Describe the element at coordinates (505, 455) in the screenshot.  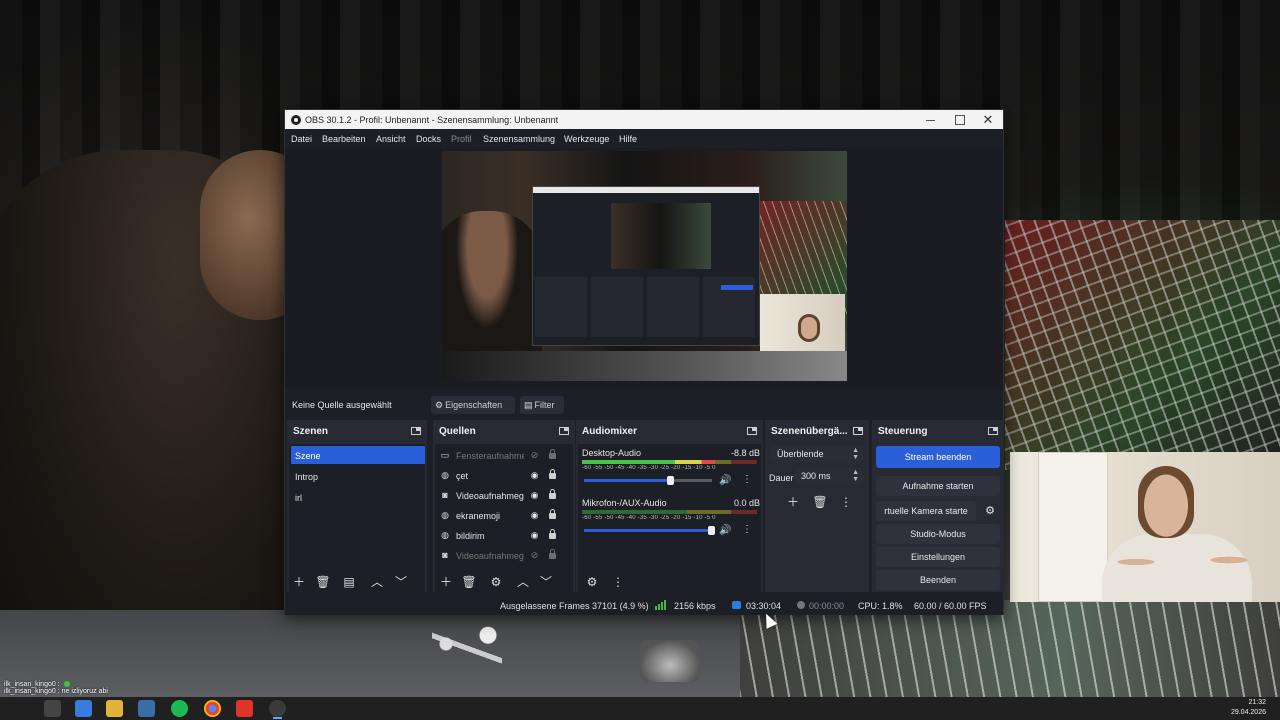
I see `source-item: ▭ Fensteraufnahme ⊘` at that location.